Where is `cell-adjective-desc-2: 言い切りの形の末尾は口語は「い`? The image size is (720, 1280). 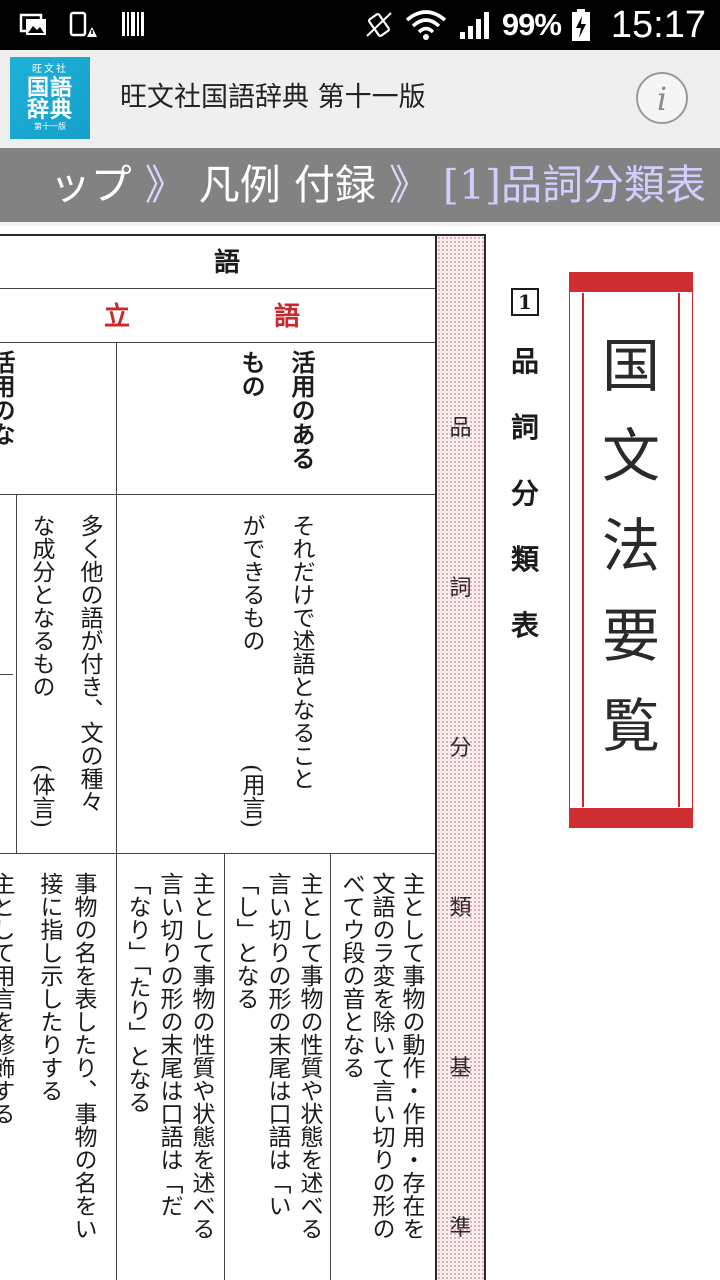 cell-adjective-desc-2: 言い切りの形の末尾は口語は「い is located at coordinates (277, 1044).